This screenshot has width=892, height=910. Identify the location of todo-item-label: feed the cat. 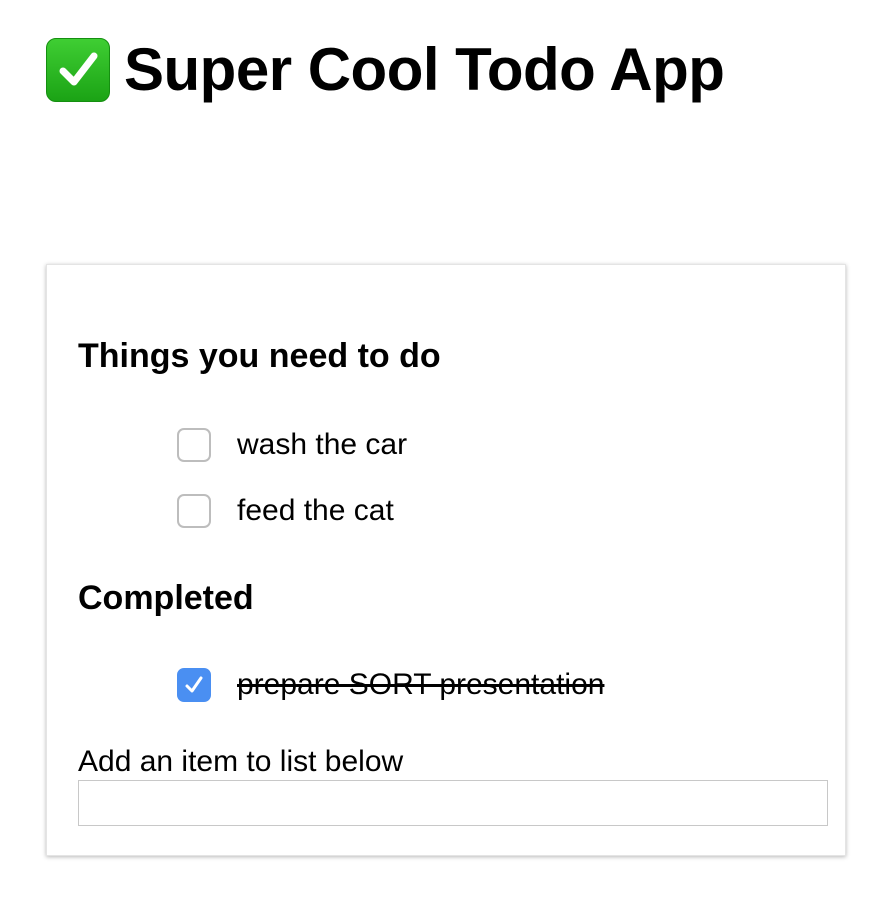
(315, 510).